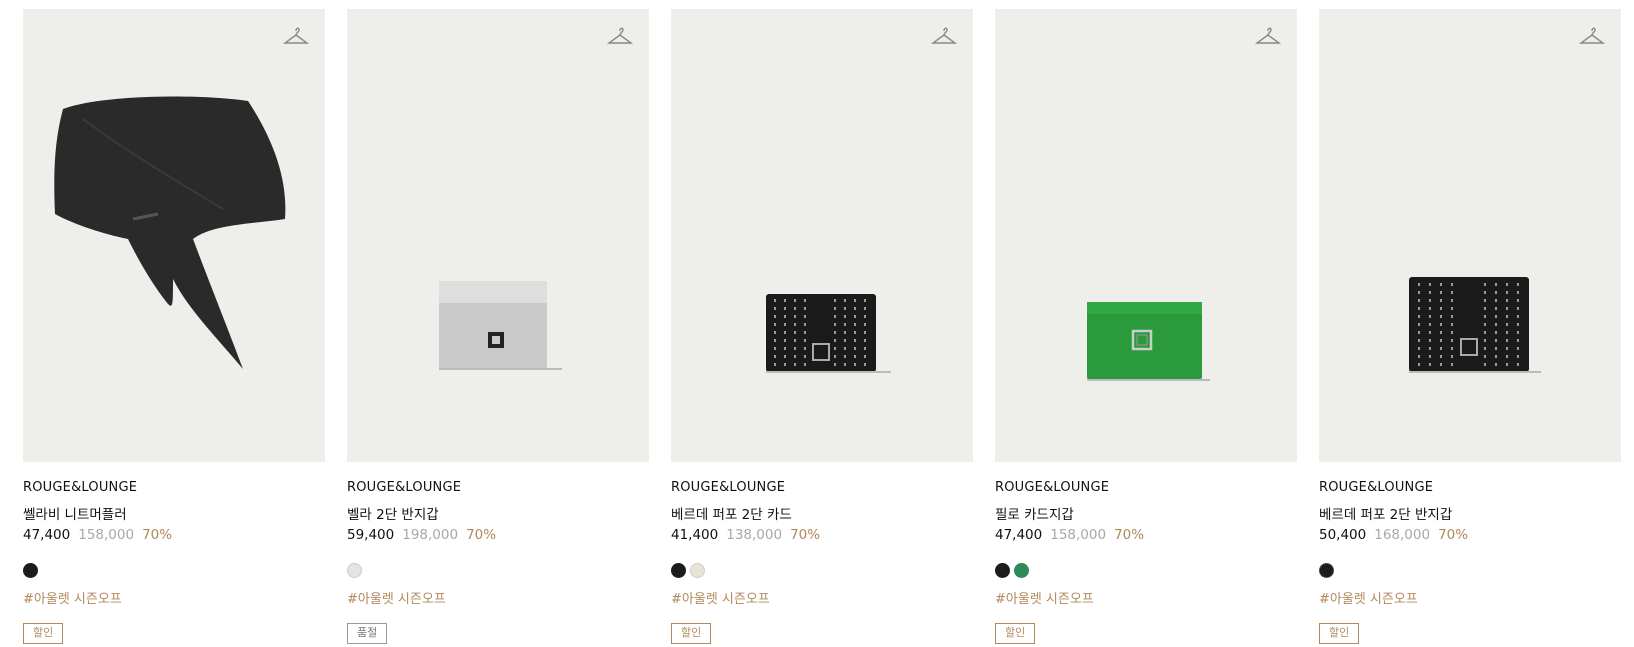  Describe the element at coordinates (1148, 341) in the screenshot. I see `green-wallet-image` at that location.